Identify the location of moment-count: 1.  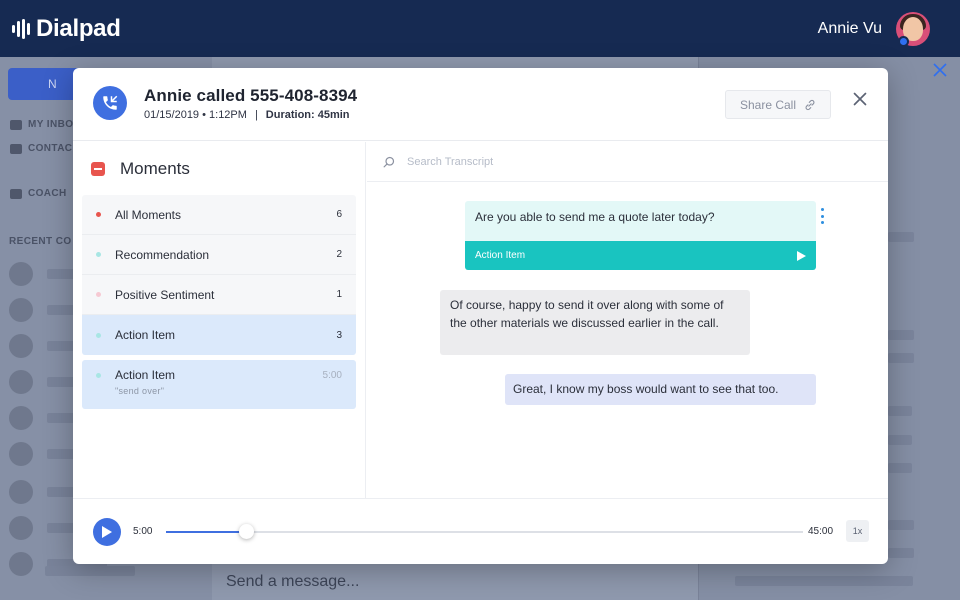
(339, 294).